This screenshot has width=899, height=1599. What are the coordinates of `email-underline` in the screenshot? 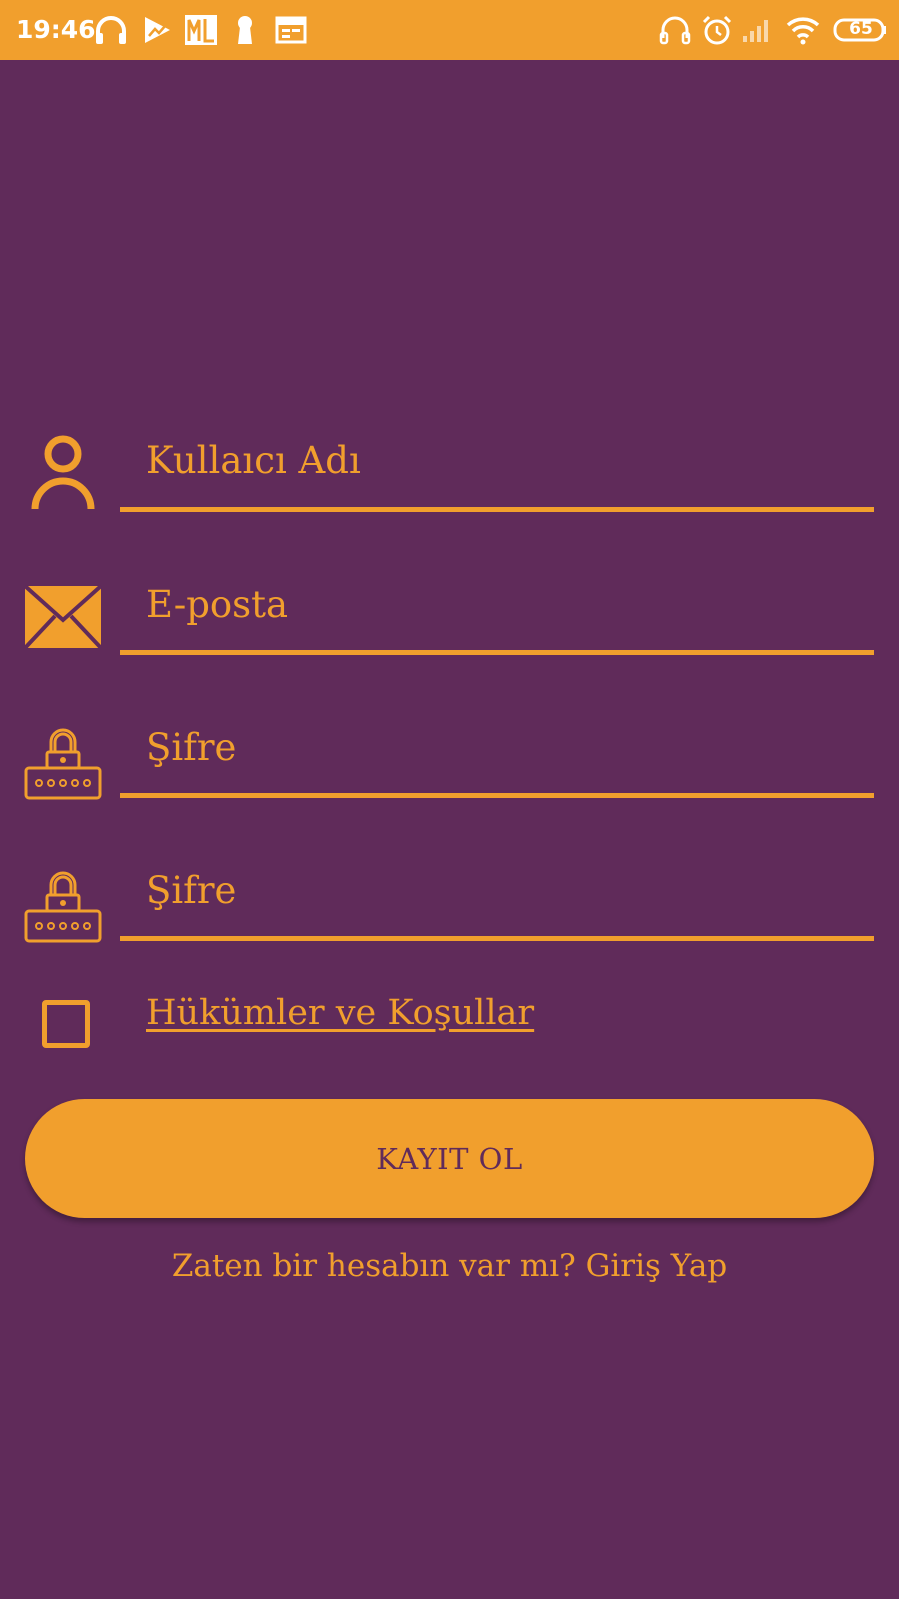 It's located at (497, 652).